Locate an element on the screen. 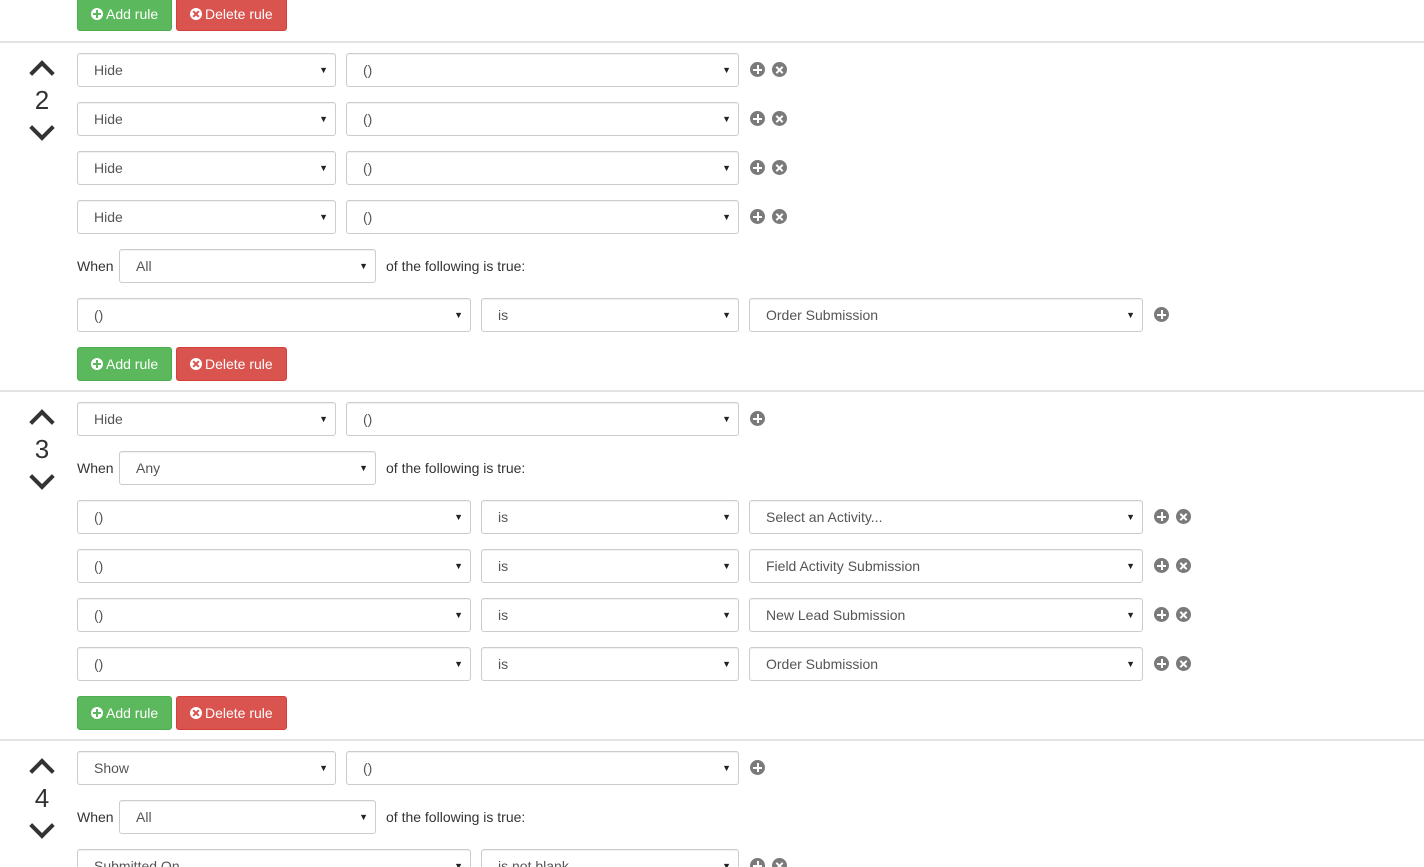 The width and height of the screenshot is (1424, 867). condition-value-select: New Lead Submission ▼ is located at coordinates (946, 615).